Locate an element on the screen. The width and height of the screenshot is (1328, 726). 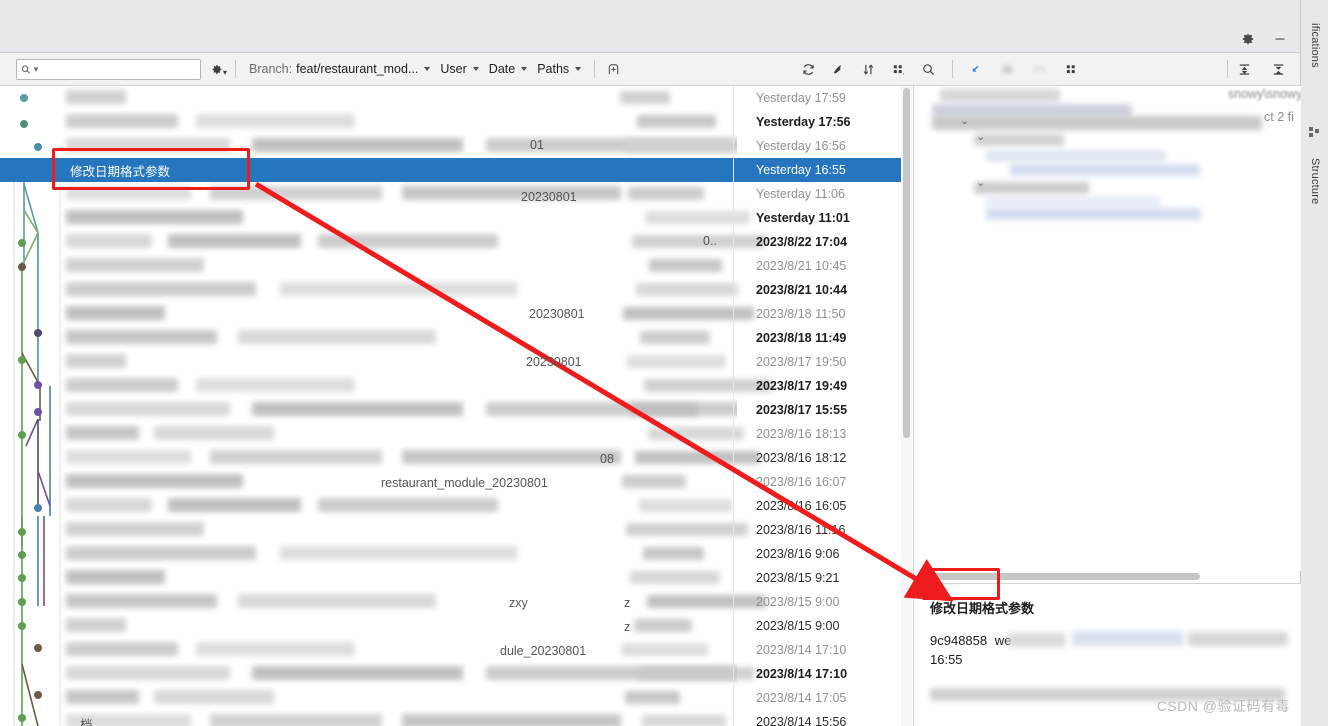
commit-row: 2023/8/17 19:49 is located at coordinates (456, 386).